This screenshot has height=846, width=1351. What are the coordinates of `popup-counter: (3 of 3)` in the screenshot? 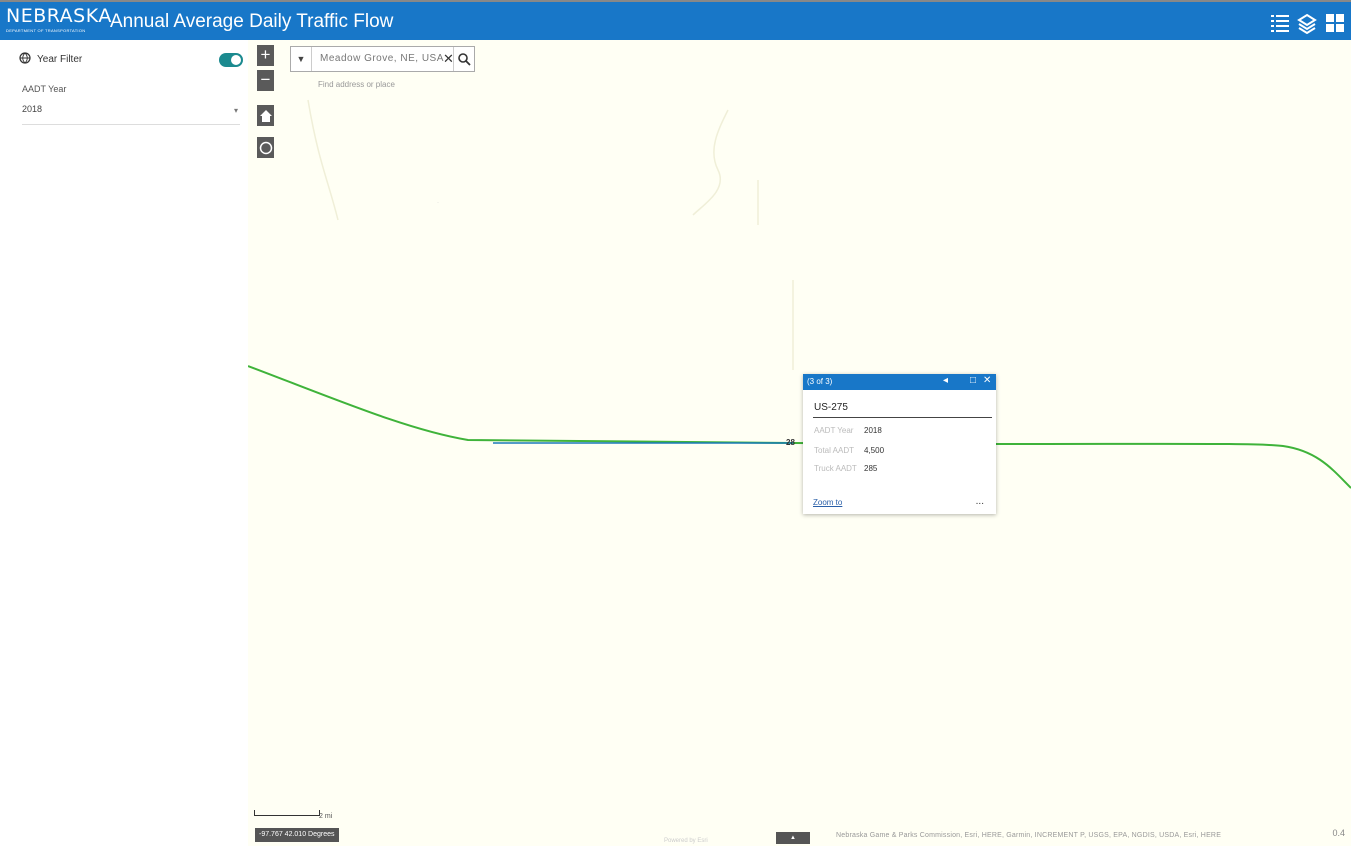 It's located at (820, 381).